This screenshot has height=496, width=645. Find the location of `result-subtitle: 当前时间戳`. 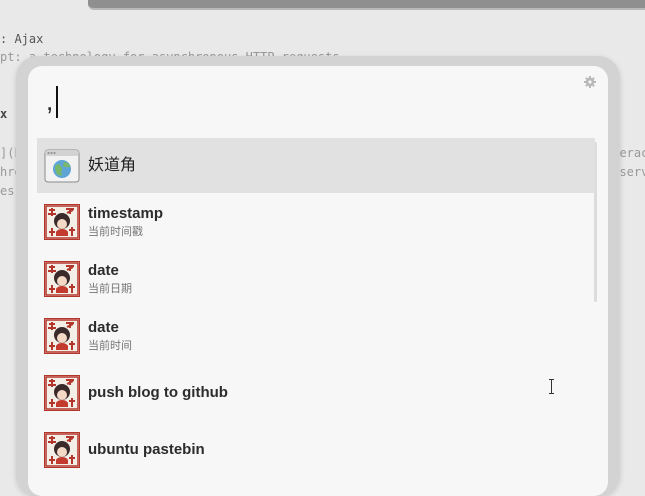

result-subtitle: 当前时间戳 is located at coordinates (115, 231).